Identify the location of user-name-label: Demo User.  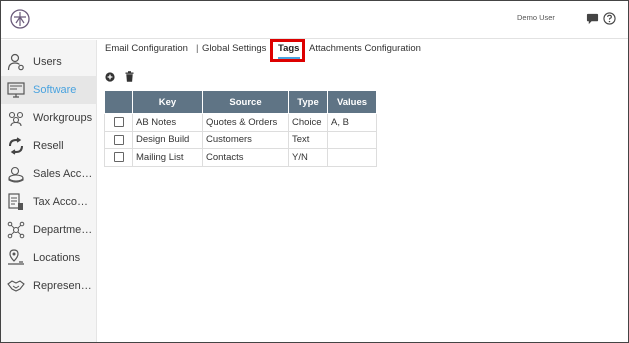
(536, 17).